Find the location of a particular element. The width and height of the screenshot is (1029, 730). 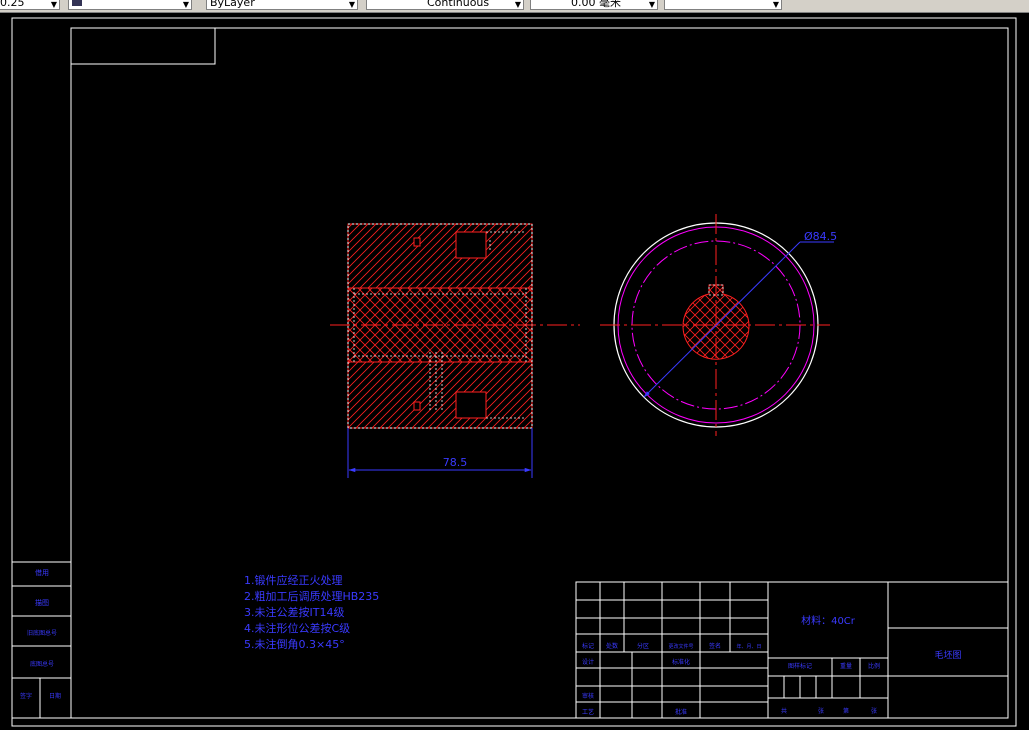

linetype-dropdown: Continuous ▼ is located at coordinates (445, 5).